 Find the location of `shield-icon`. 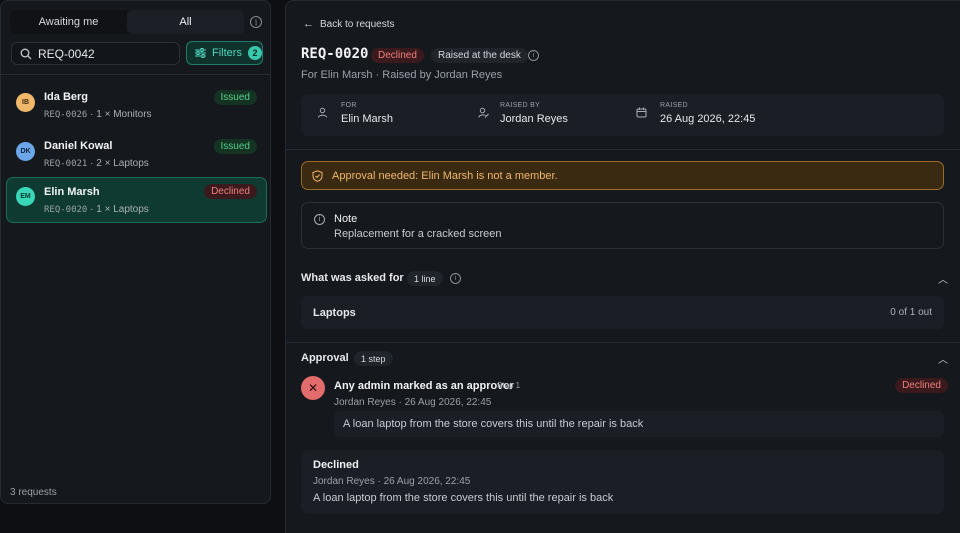

shield-icon is located at coordinates (317, 175).